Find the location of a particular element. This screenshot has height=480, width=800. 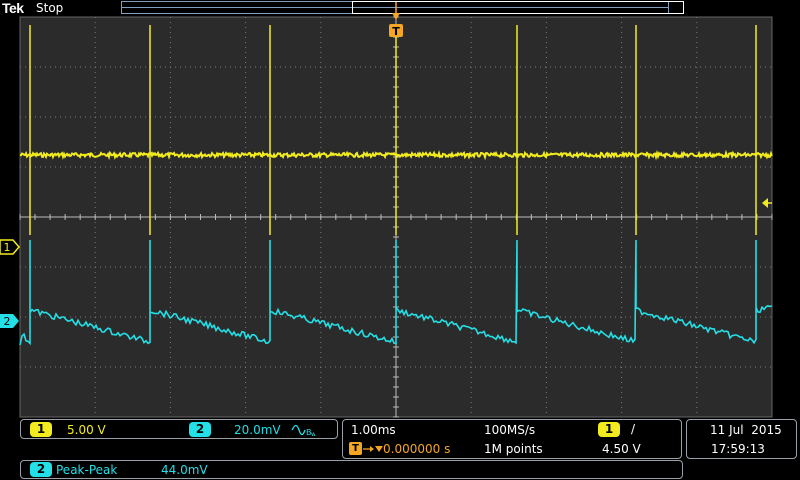

trigger-level: 4.50 V is located at coordinates (621, 449).